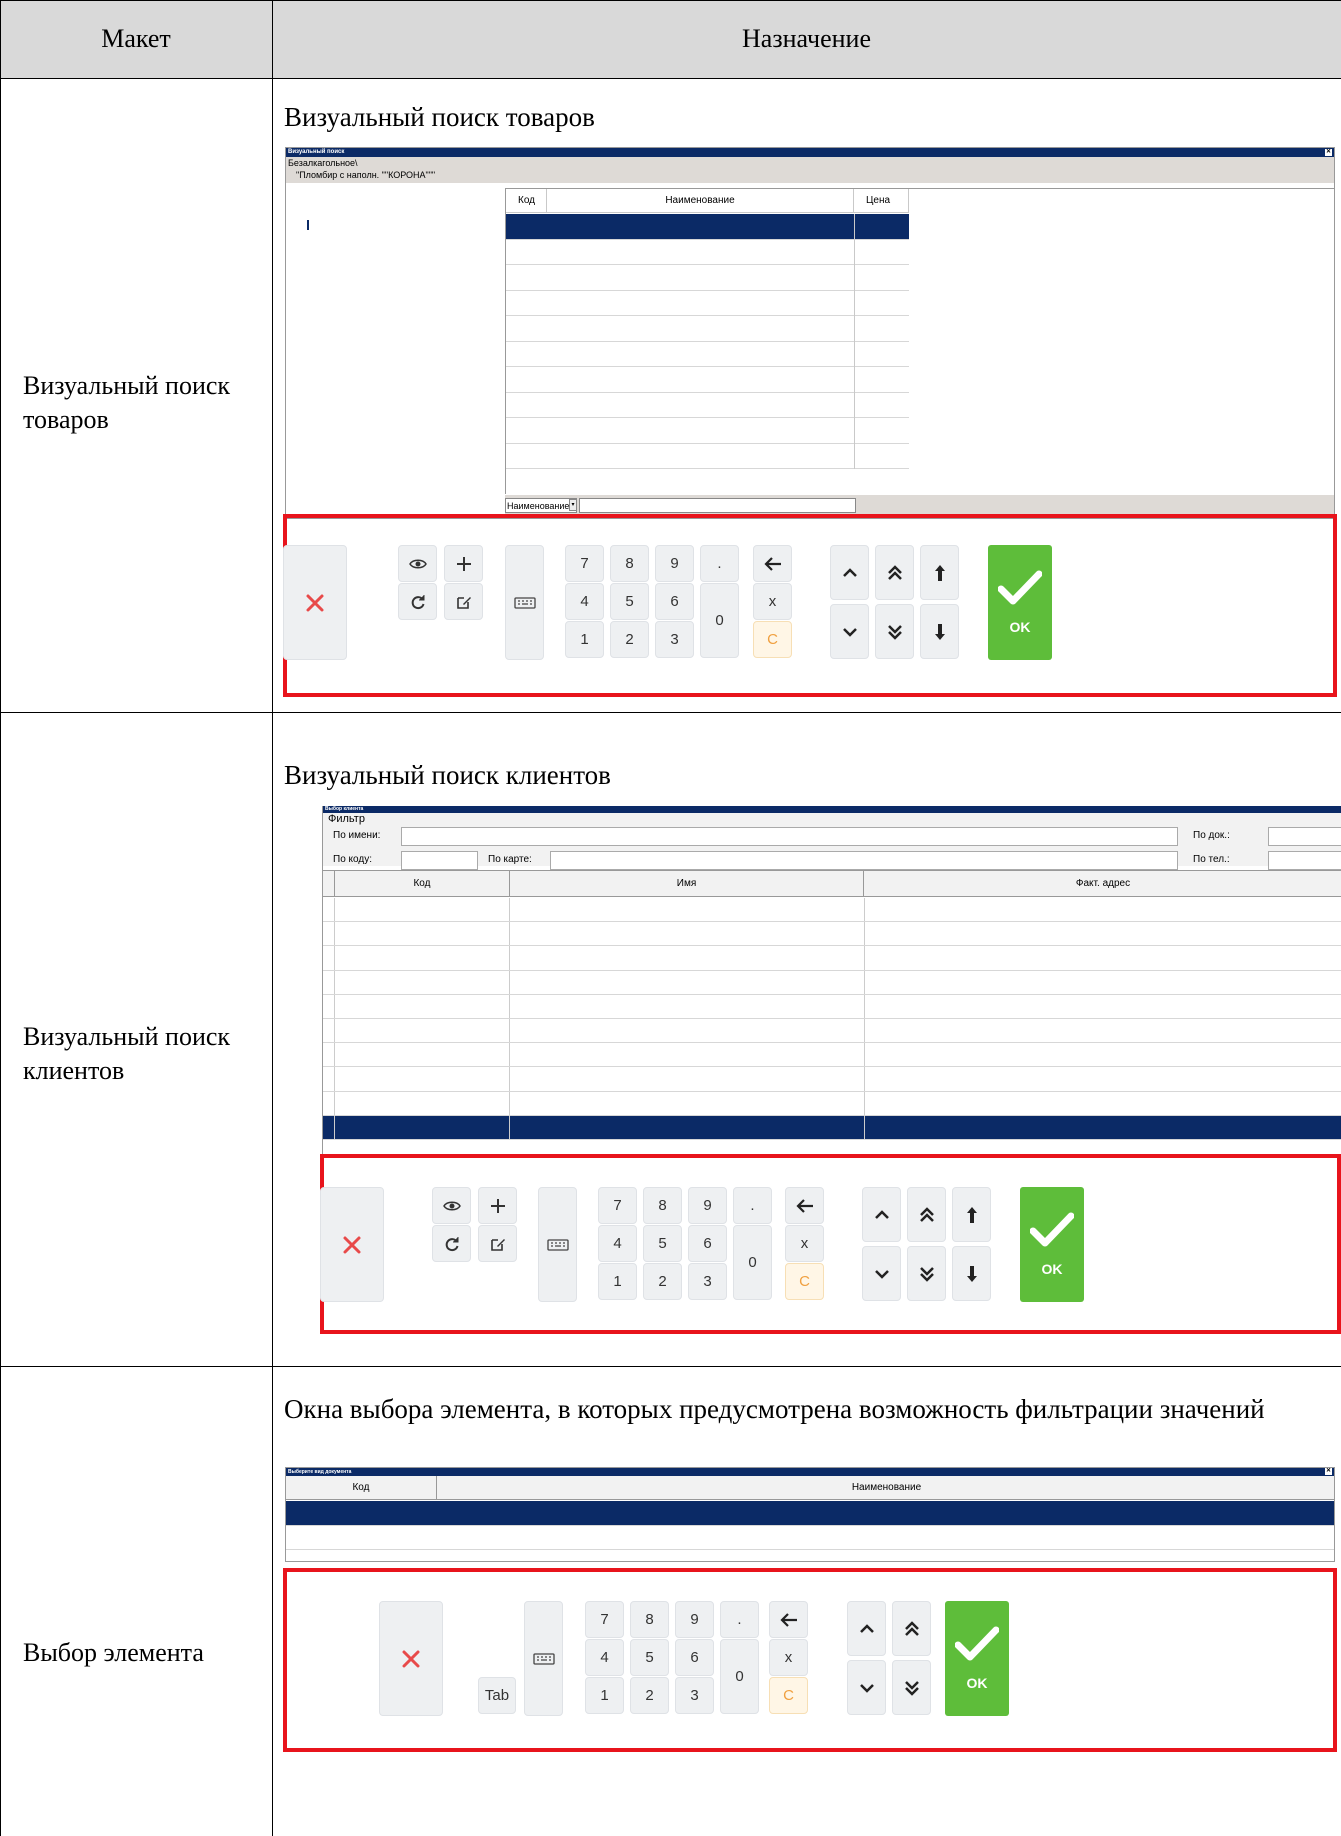 The height and width of the screenshot is (1836, 1341). I want to click on by-code-input, so click(439, 860).